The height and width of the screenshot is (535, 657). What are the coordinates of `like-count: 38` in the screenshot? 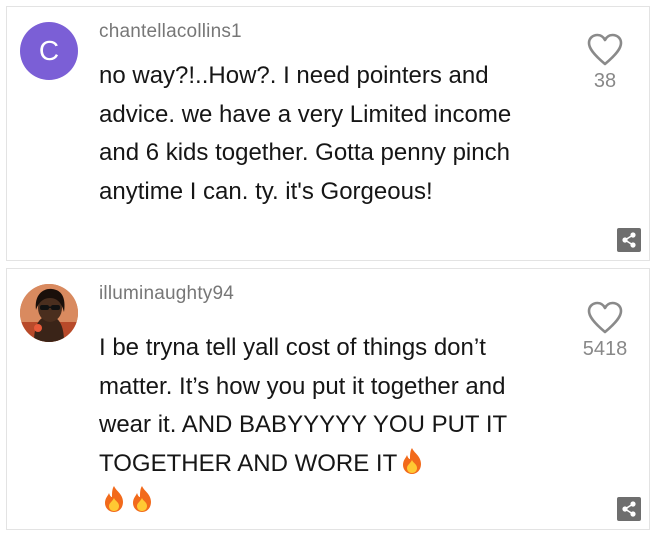 It's located at (605, 81).